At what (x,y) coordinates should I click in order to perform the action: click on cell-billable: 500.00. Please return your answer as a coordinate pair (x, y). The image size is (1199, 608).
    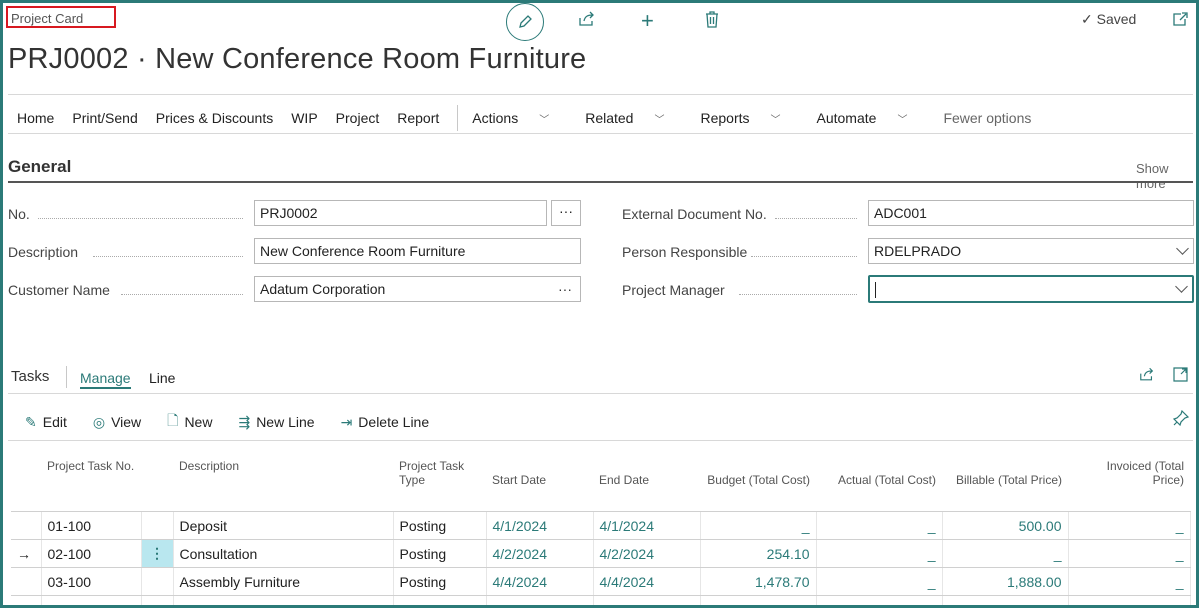
    Looking at the image, I should click on (1005, 525).